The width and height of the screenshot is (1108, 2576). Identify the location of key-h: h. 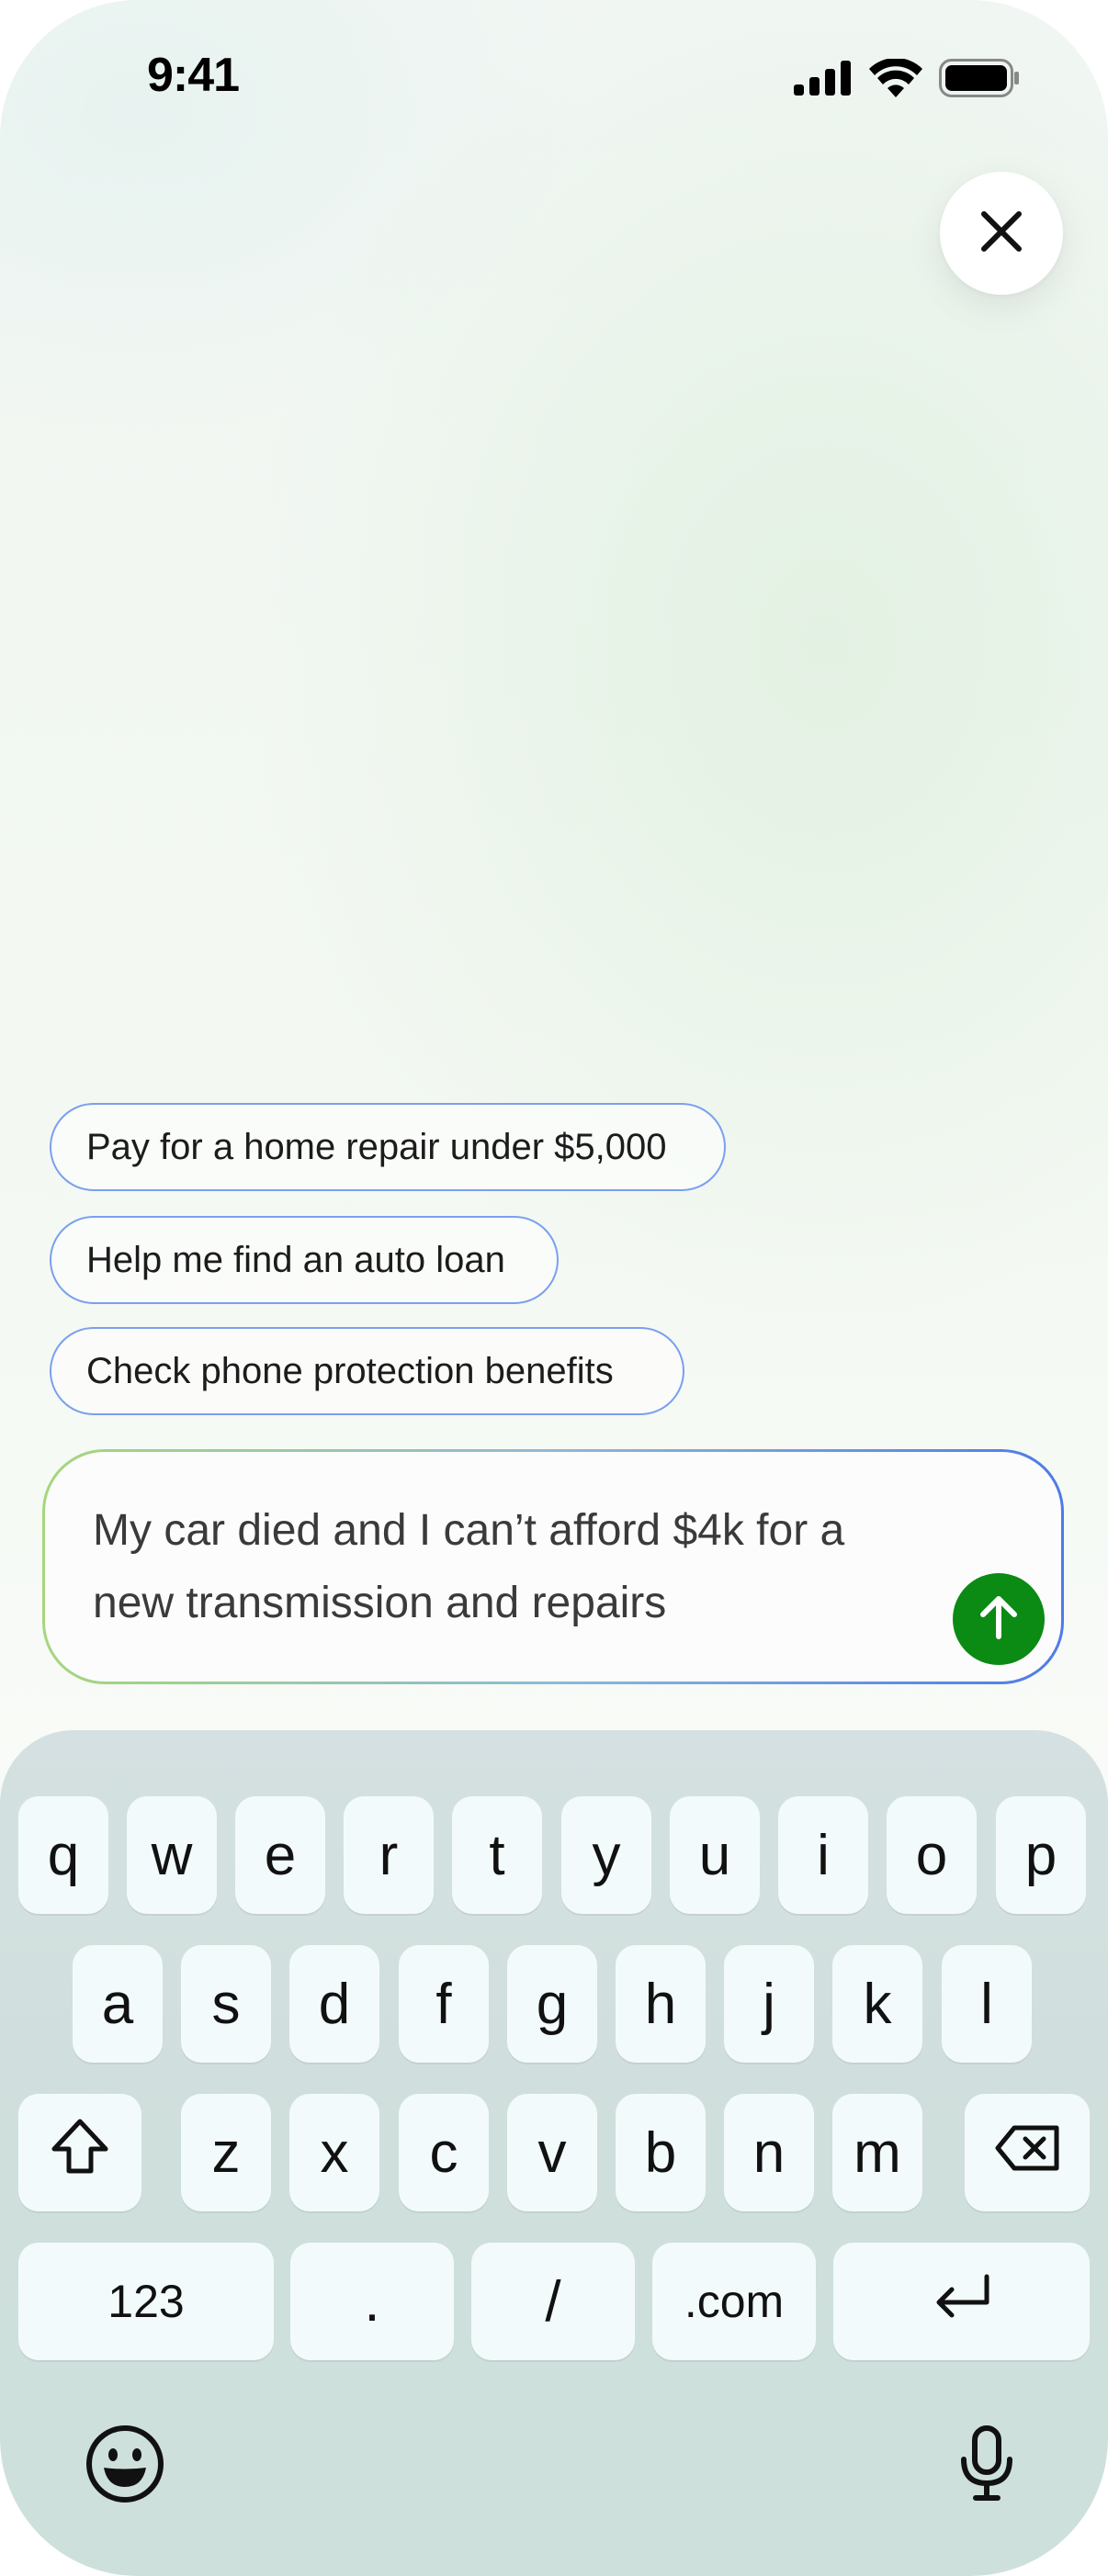
(661, 2004).